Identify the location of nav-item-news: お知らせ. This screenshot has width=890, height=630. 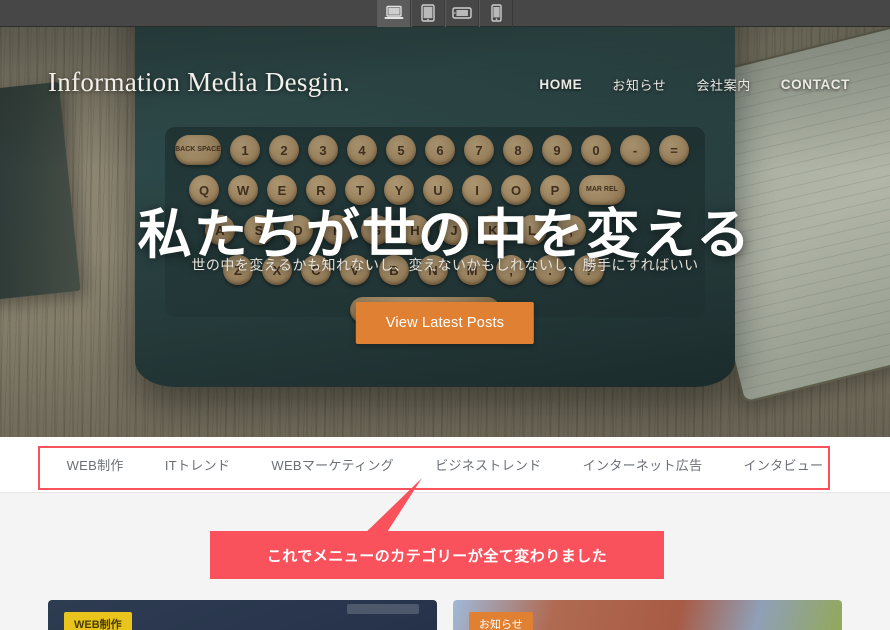
(639, 84).